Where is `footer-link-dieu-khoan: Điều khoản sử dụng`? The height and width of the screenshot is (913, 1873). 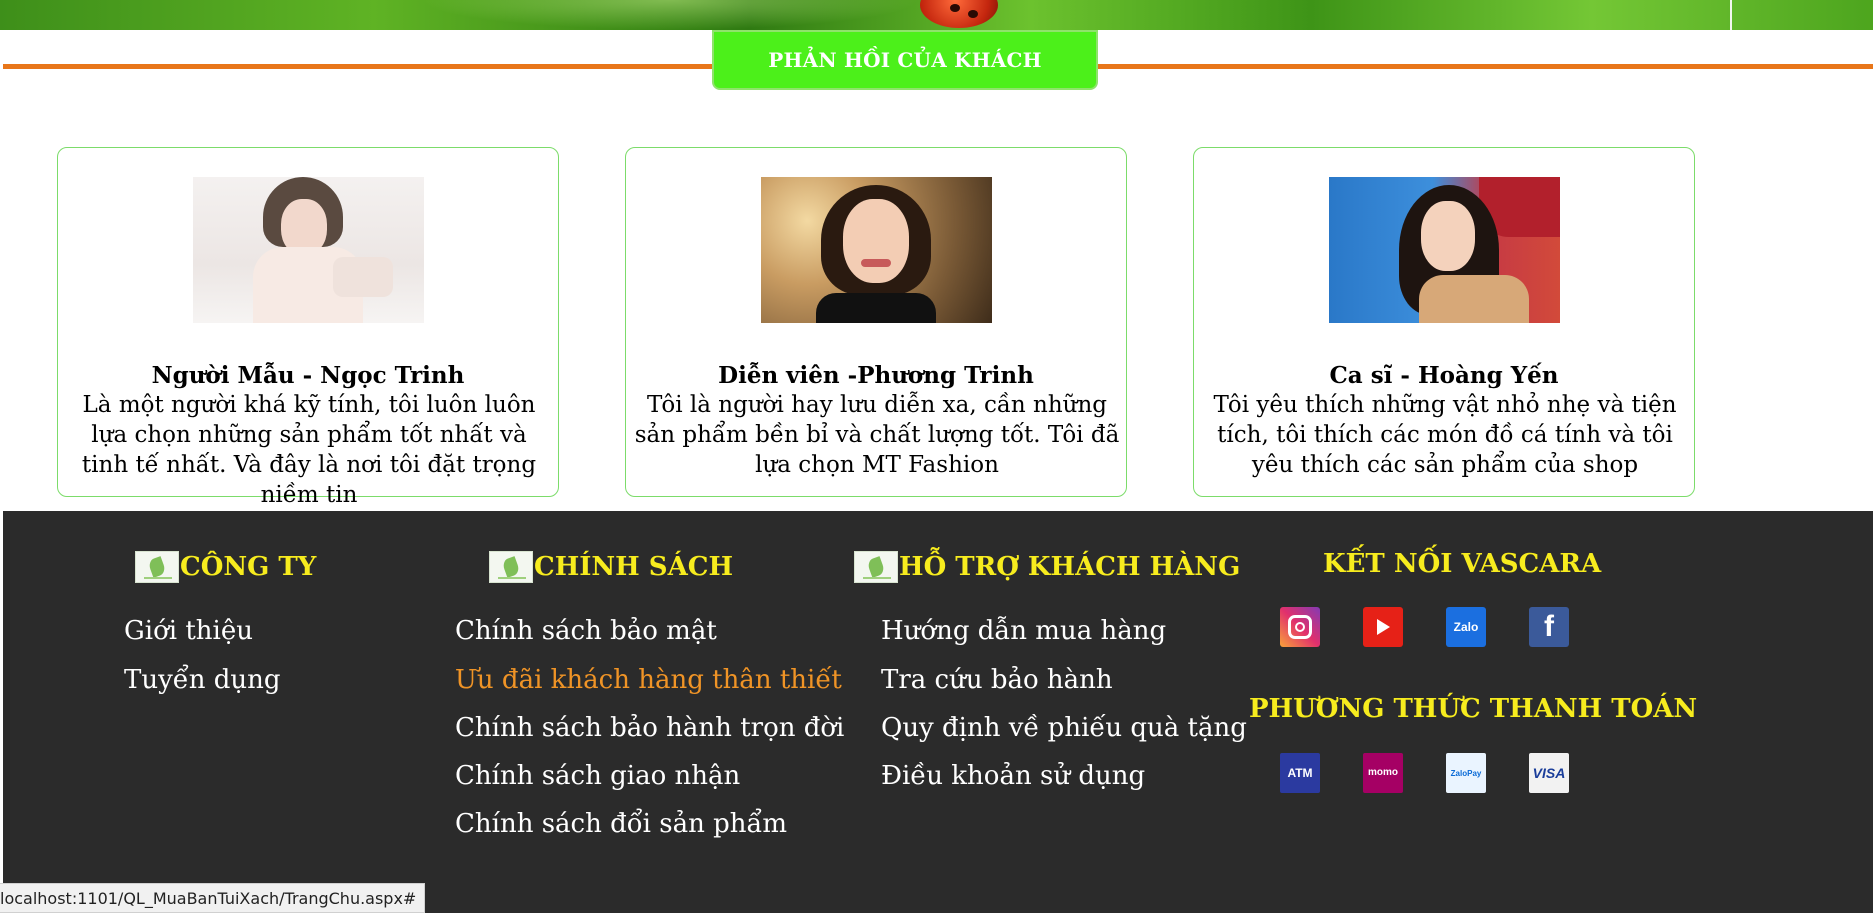 footer-link-dieu-khoan: Điều khoản sử dụng is located at coordinates (1013, 776).